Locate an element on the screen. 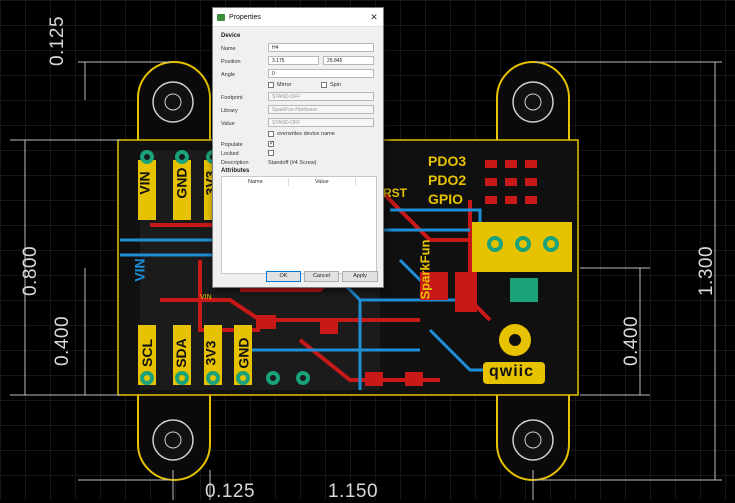  silk-brand: SparkFun is located at coordinates (425, 269).